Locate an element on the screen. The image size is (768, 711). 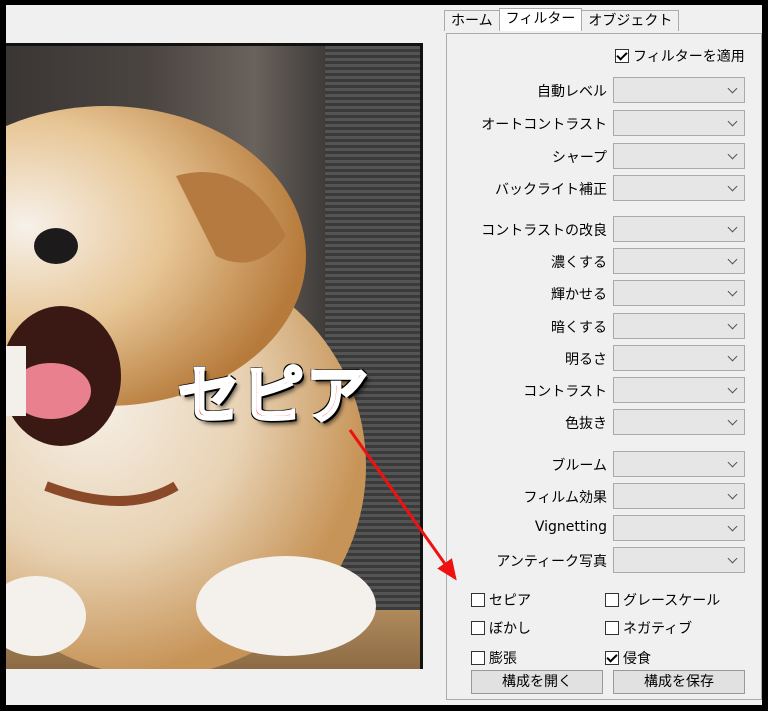
checkbox-label: セピア is located at coordinates (510, 601).